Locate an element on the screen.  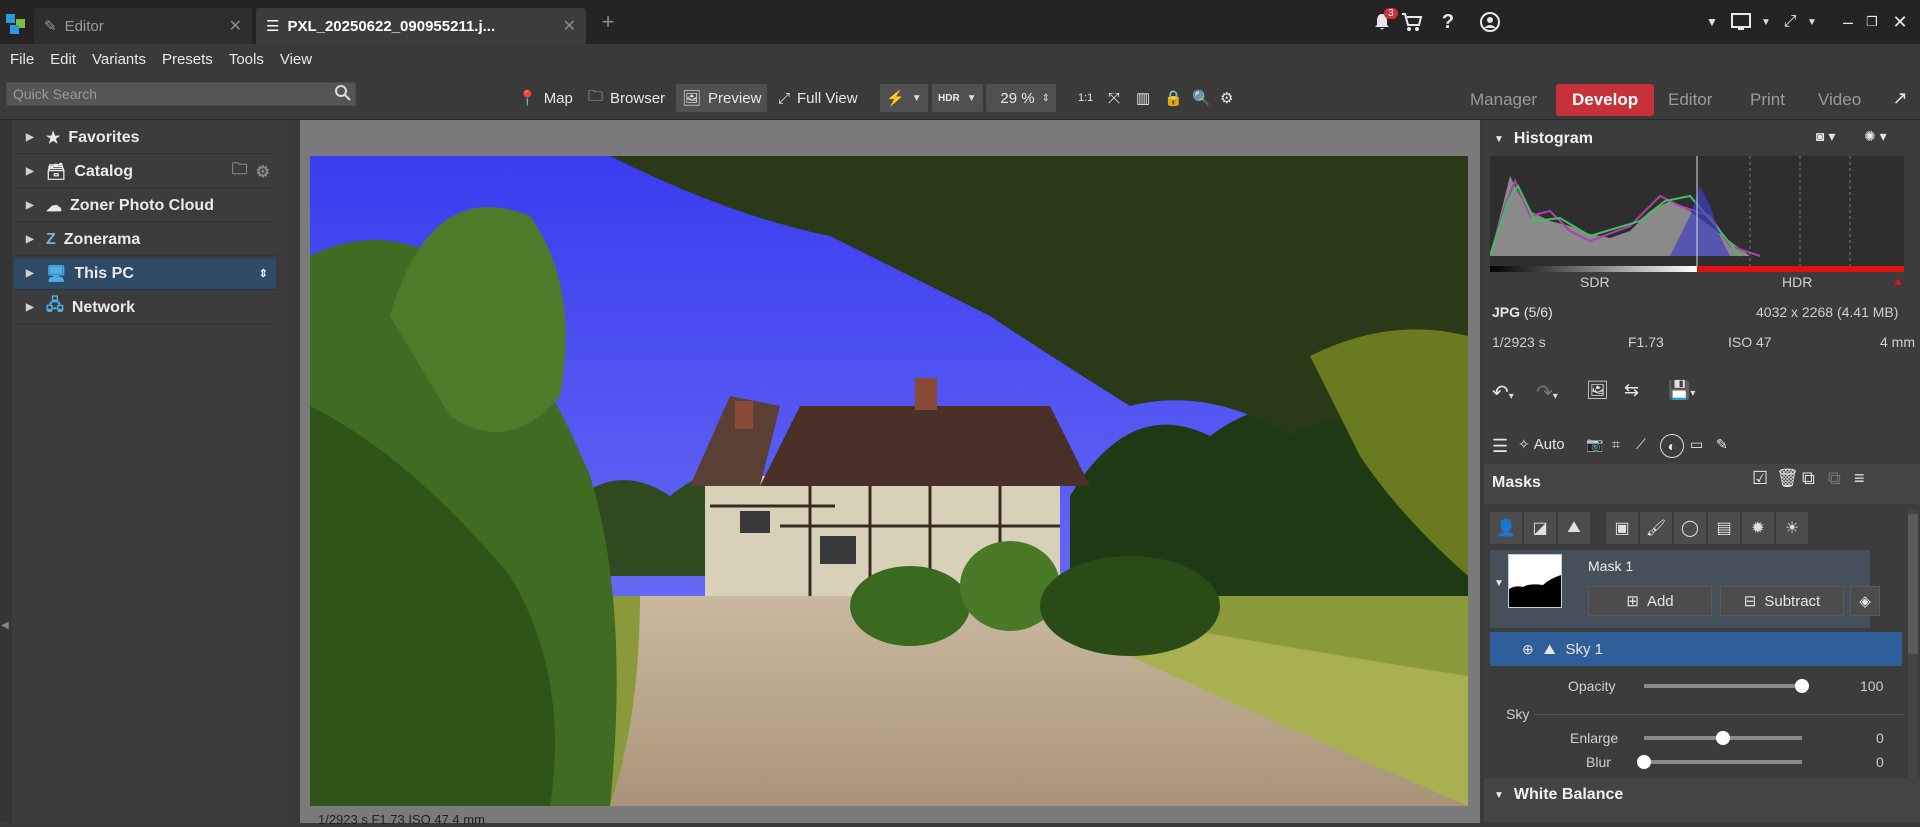
histogram-header: ▼ Histogram is located at coordinates (1543, 139).